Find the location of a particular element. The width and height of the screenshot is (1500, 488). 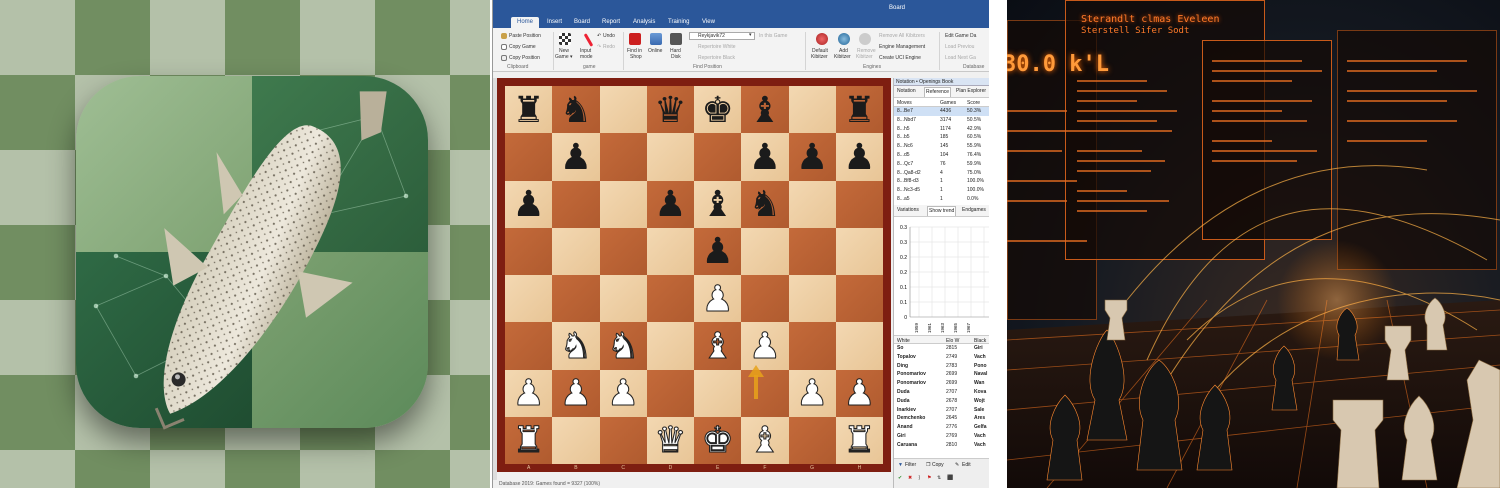

column-moves: Moves is located at coordinates (904, 103).